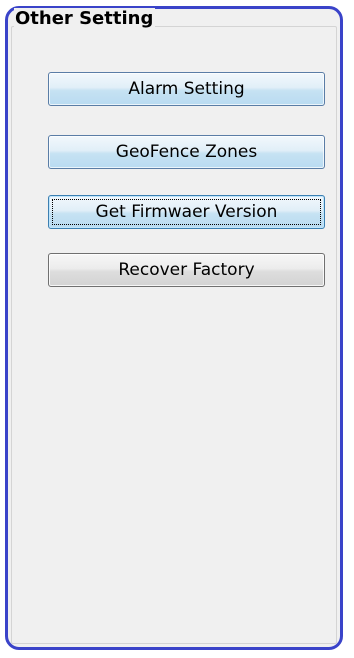 The width and height of the screenshot is (354, 658). Describe the element at coordinates (85, 19) in the screenshot. I see `group-title: Other Setting` at that location.